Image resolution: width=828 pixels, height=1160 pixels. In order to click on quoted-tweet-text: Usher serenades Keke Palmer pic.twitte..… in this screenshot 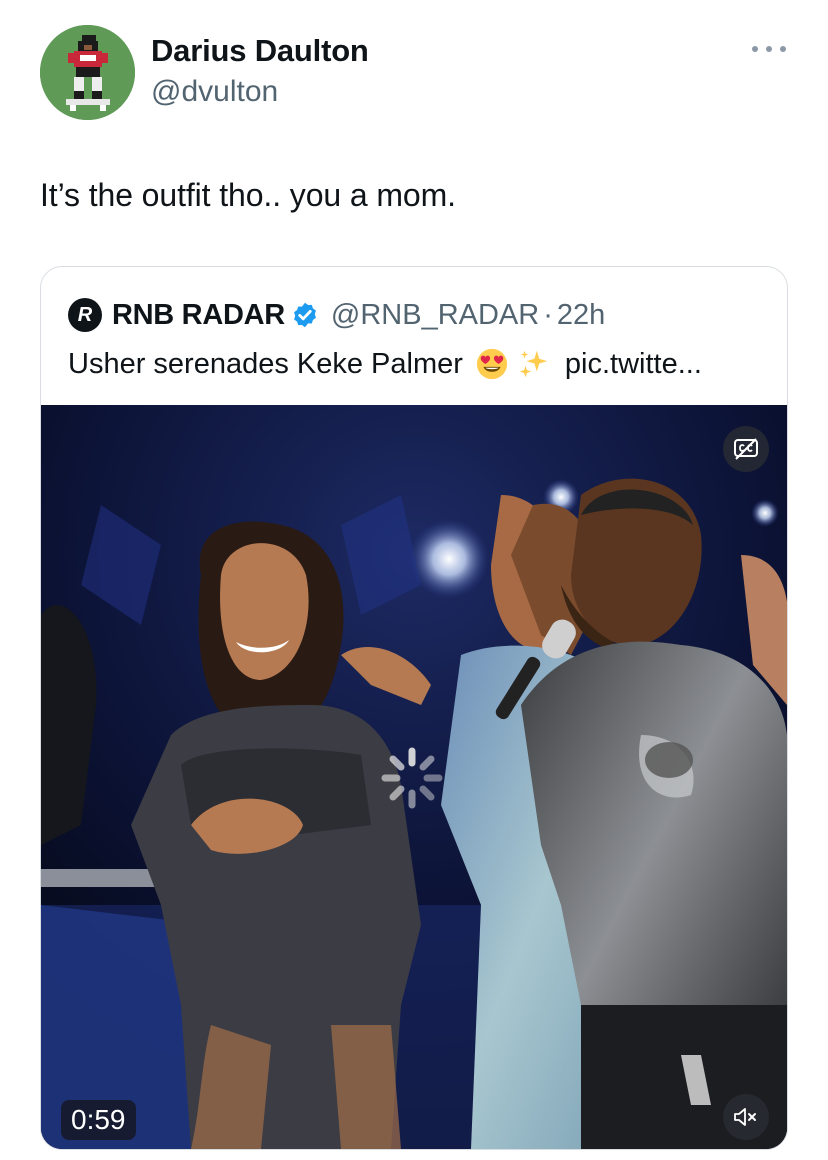, I will do `click(385, 364)`.